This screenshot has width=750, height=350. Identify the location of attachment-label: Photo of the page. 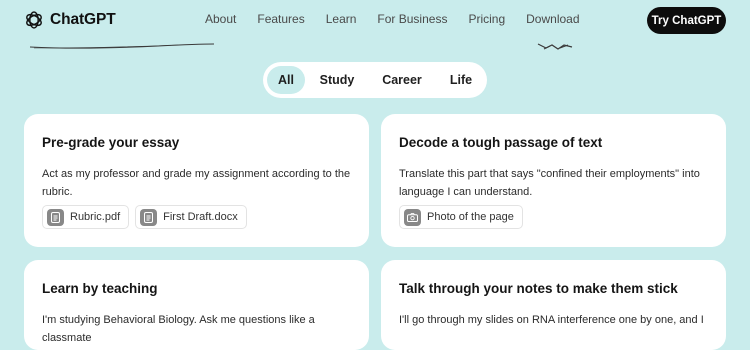
(470, 217).